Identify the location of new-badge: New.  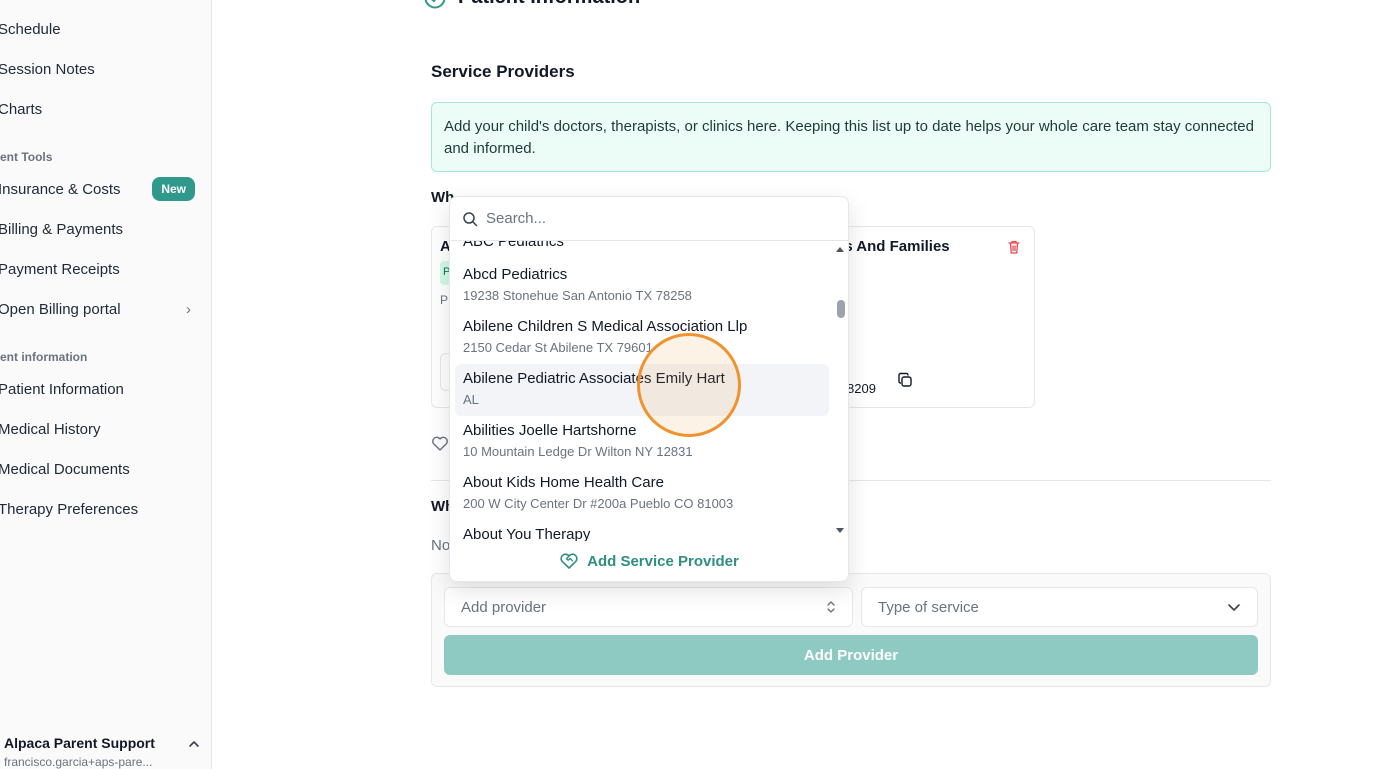
(173, 189).